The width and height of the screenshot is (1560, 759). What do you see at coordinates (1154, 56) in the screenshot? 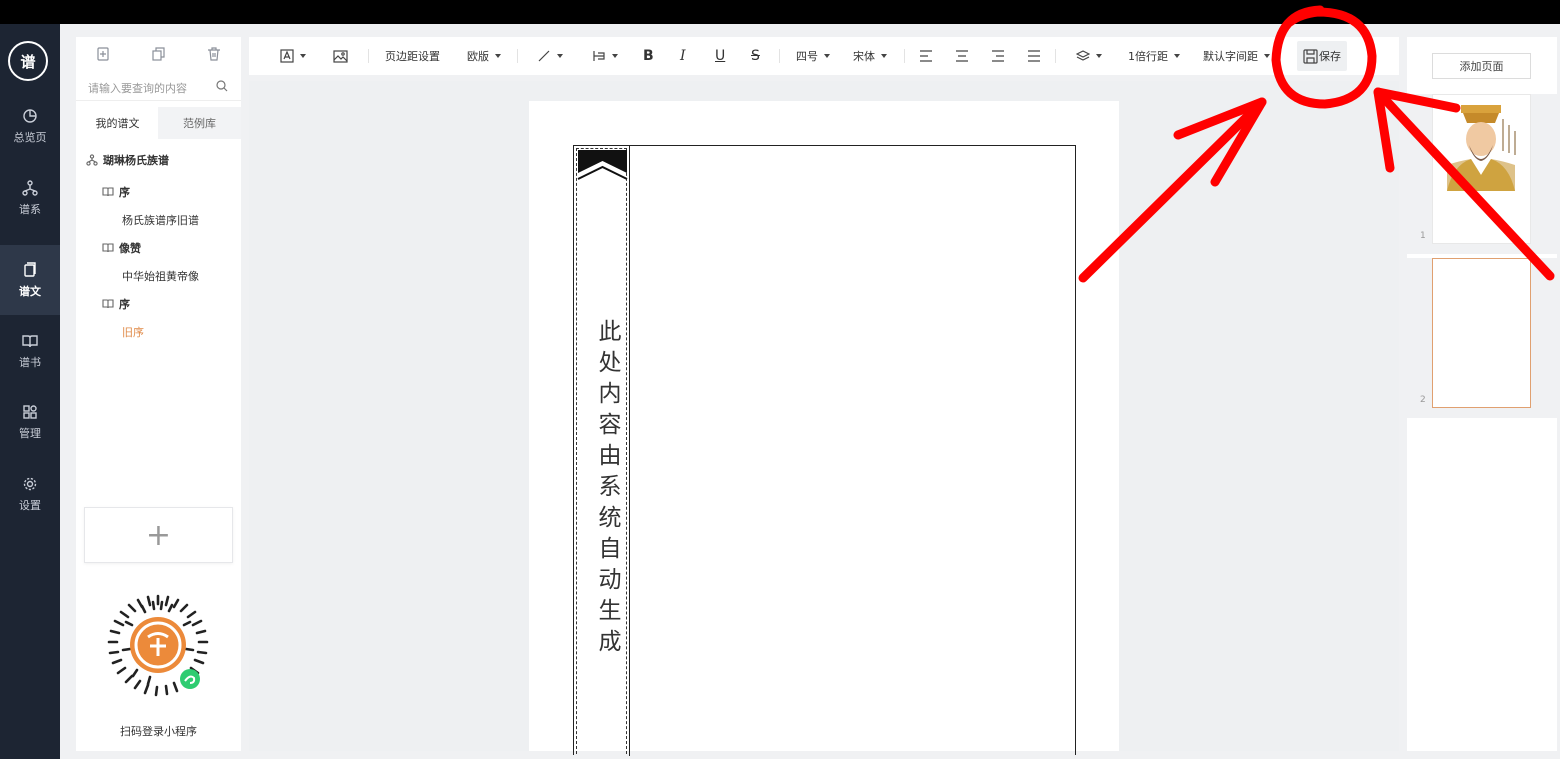
I see `line-spacing-dropdown: 1倍行距` at bounding box center [1154, 56].